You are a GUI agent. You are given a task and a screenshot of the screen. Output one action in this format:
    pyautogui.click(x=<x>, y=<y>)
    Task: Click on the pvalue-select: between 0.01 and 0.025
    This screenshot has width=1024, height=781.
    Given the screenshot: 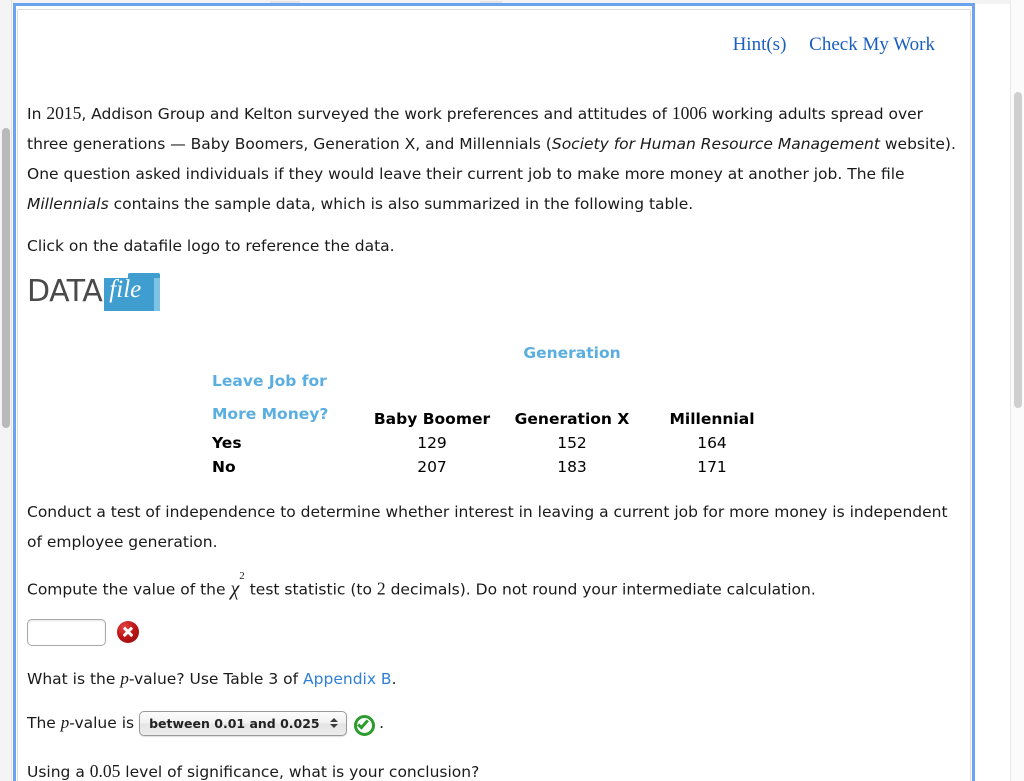 What is the action you would take?
    pyautogui.click(x=243, y=724)
    